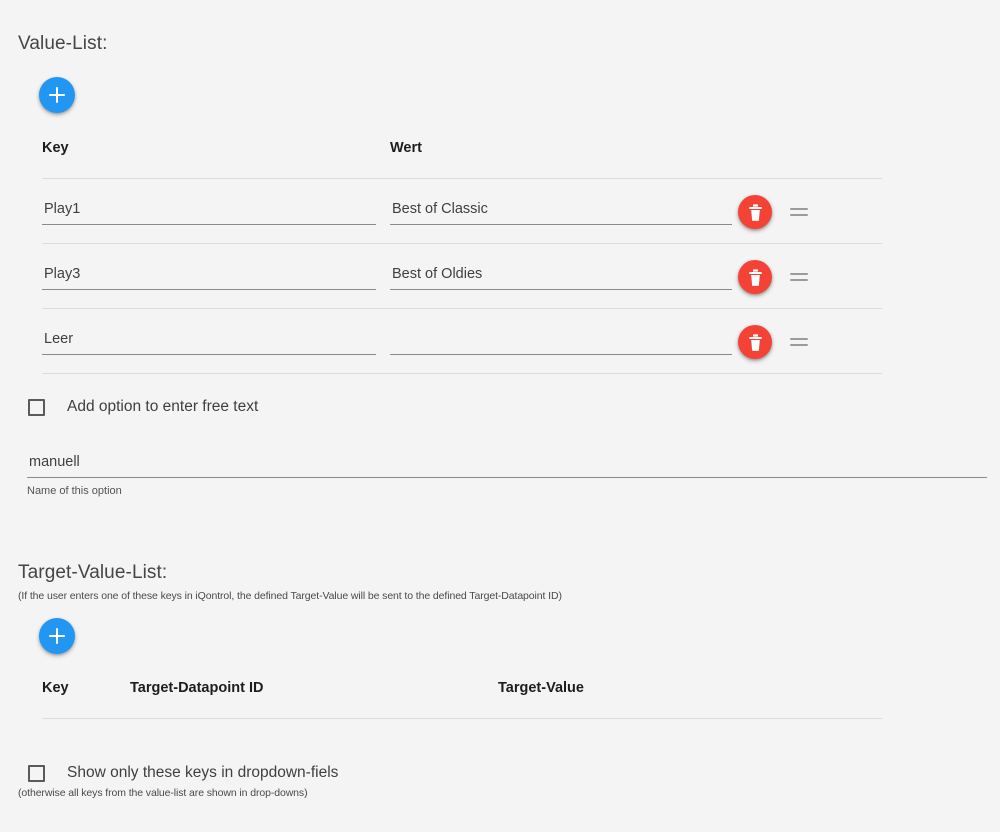 The image size is (1000, 832). I want to click on column-header-actions, so click(810, 159).